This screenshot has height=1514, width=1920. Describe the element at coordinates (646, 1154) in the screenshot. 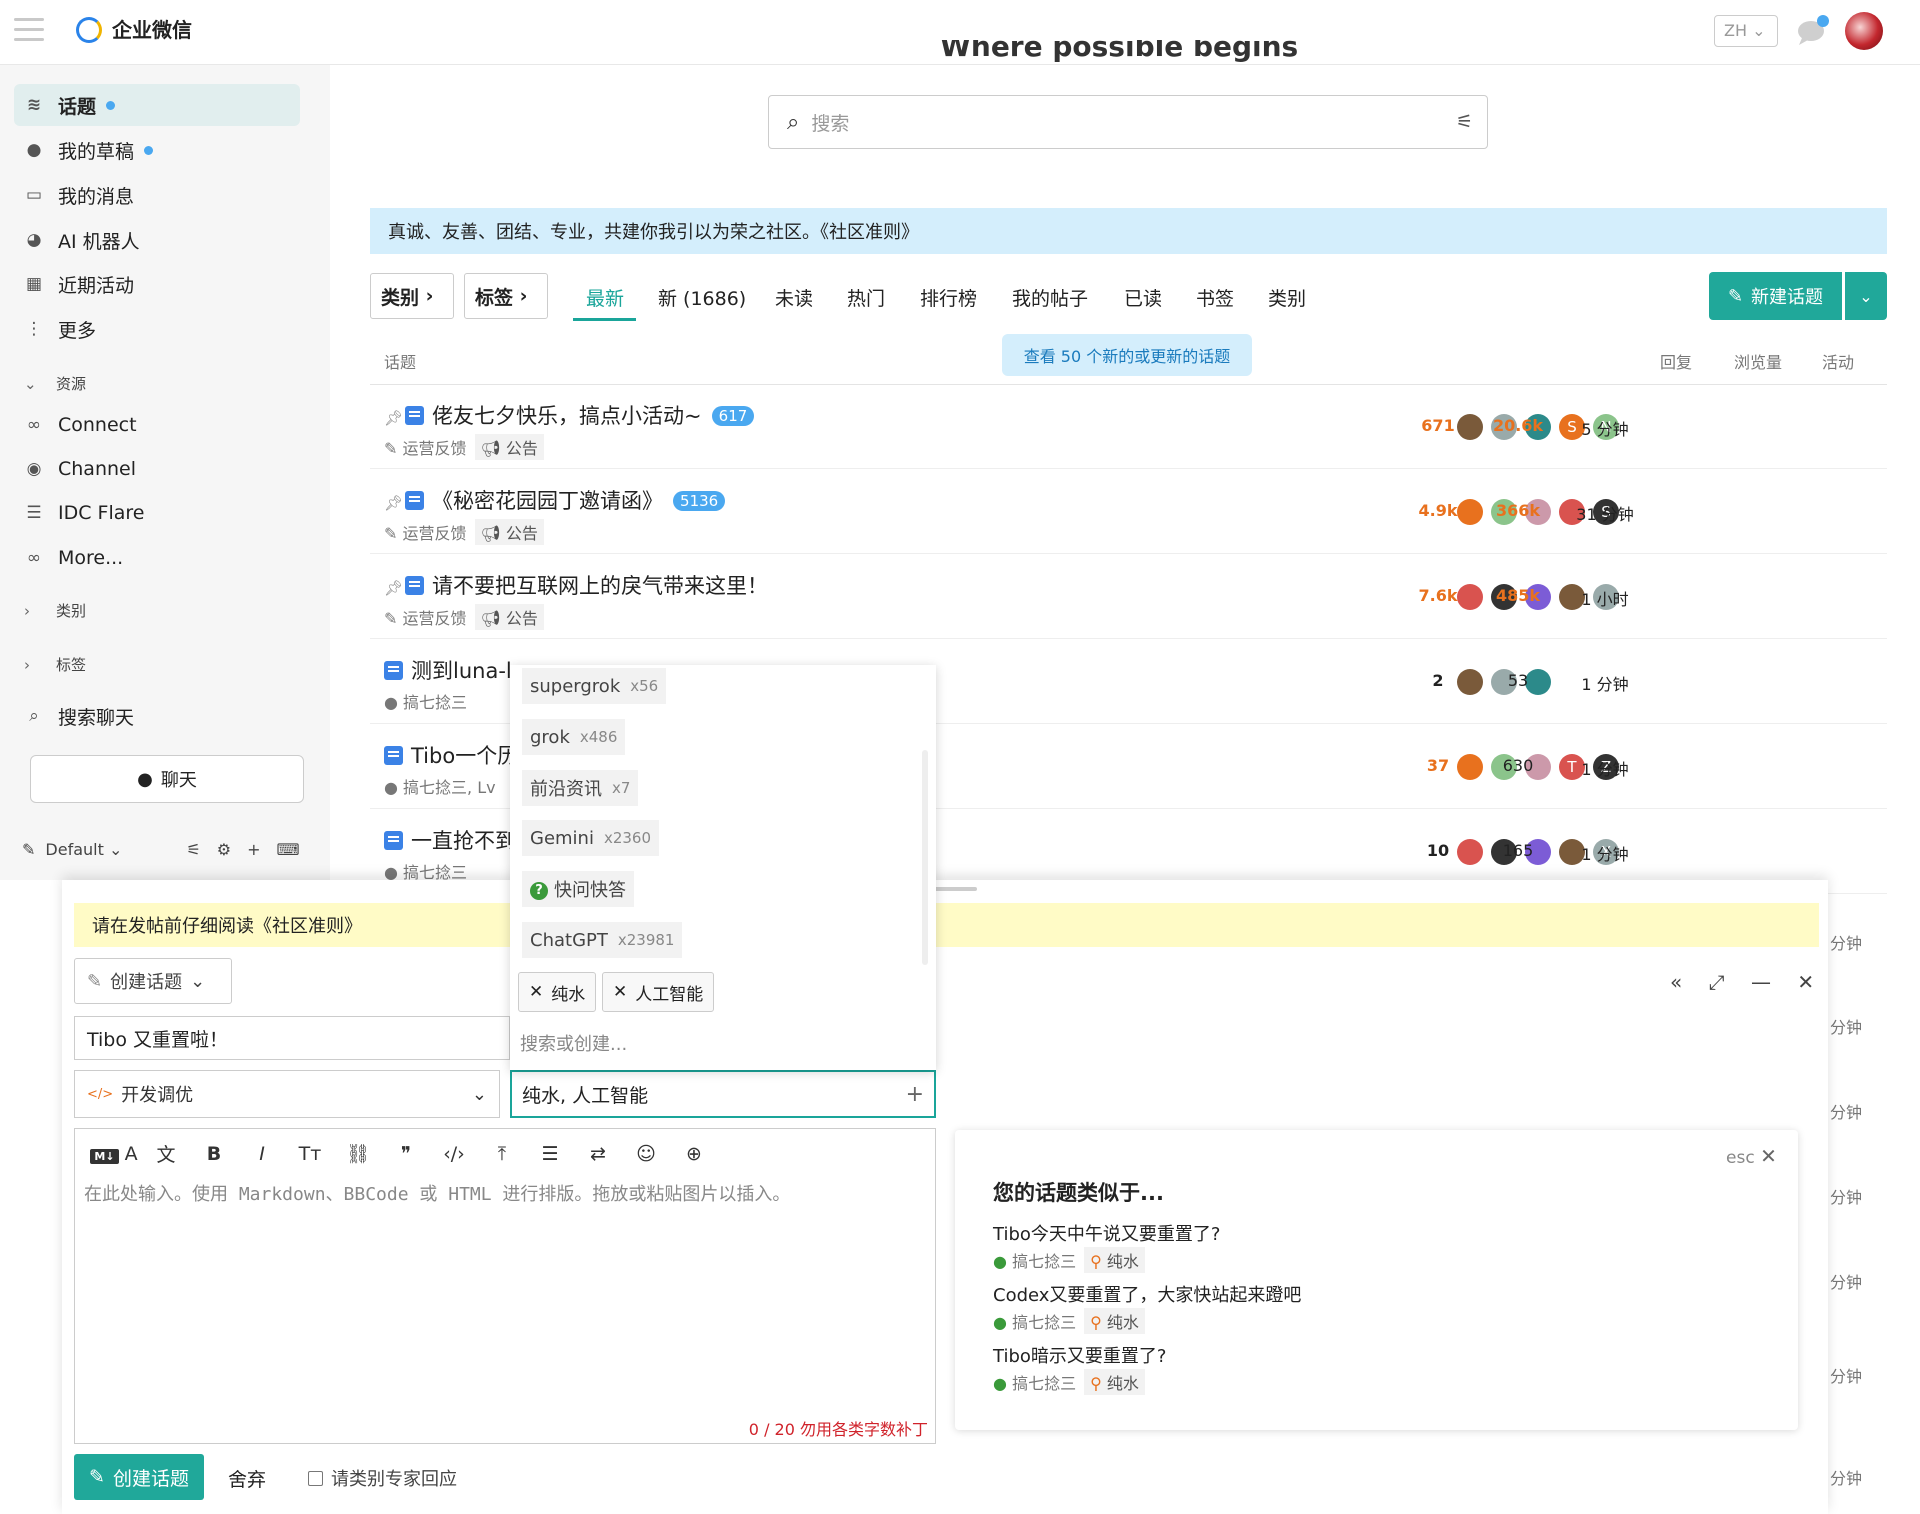

I see `emoji-icon: ☺` at that location.